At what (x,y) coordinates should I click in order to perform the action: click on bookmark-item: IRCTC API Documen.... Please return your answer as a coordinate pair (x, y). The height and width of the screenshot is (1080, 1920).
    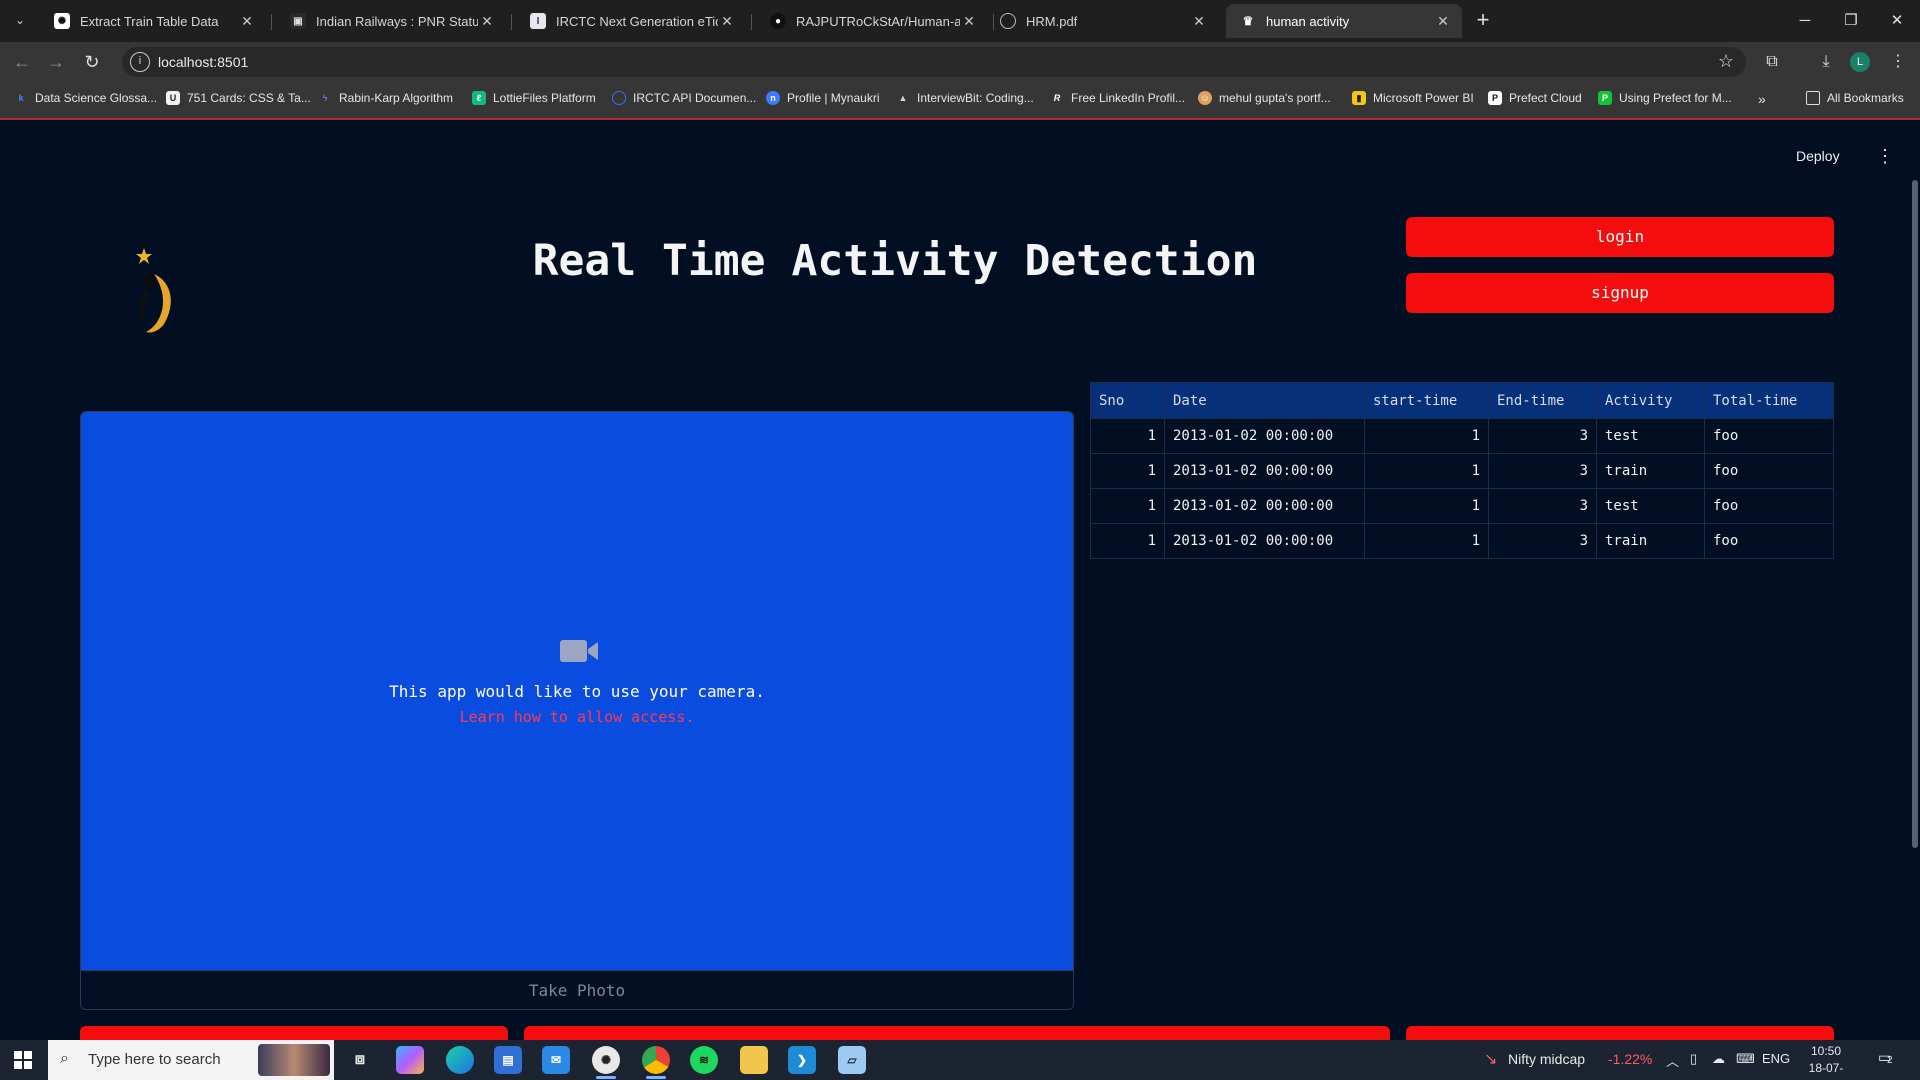
    Looking at the image, I should click on (684, 98).